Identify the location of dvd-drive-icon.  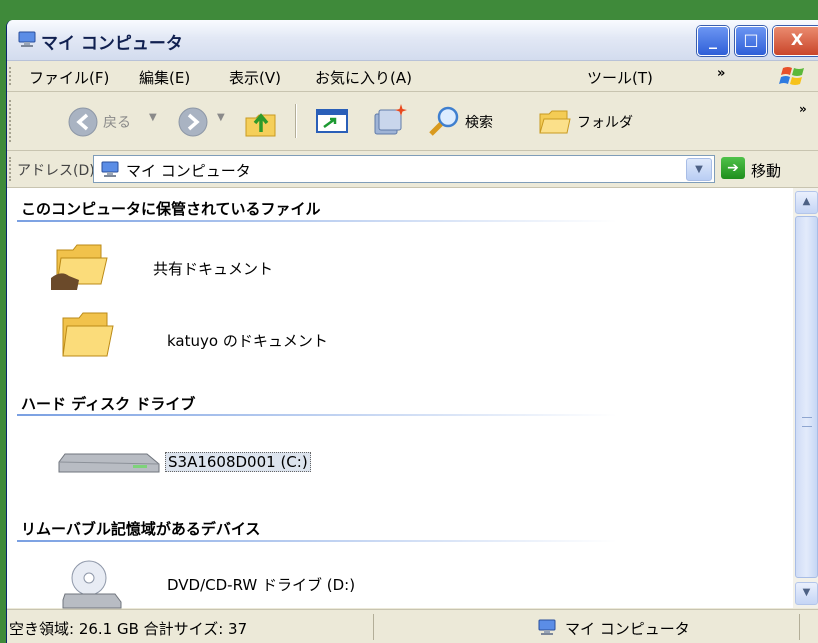
(92, 584).